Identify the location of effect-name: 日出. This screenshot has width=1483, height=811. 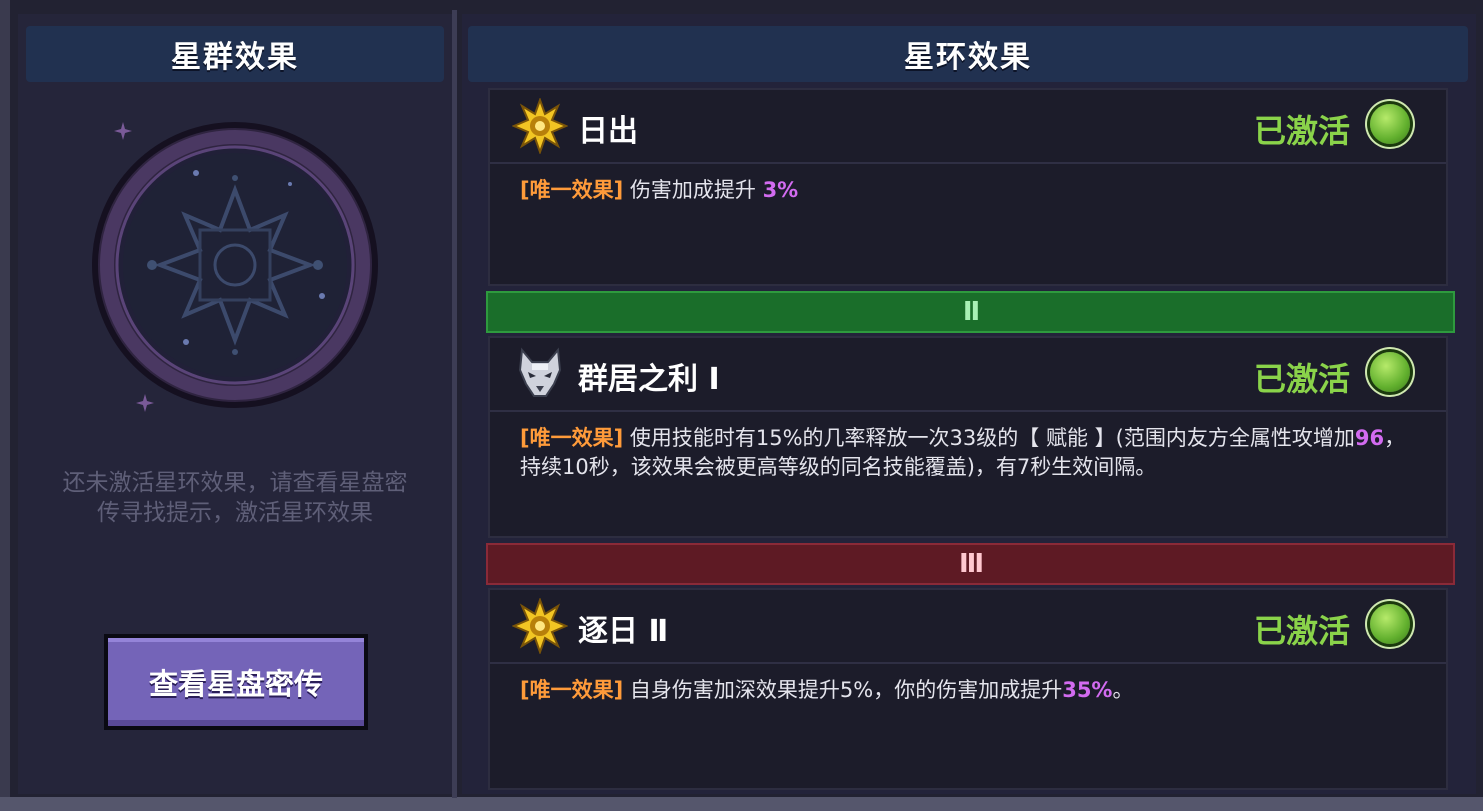
(608, 131).